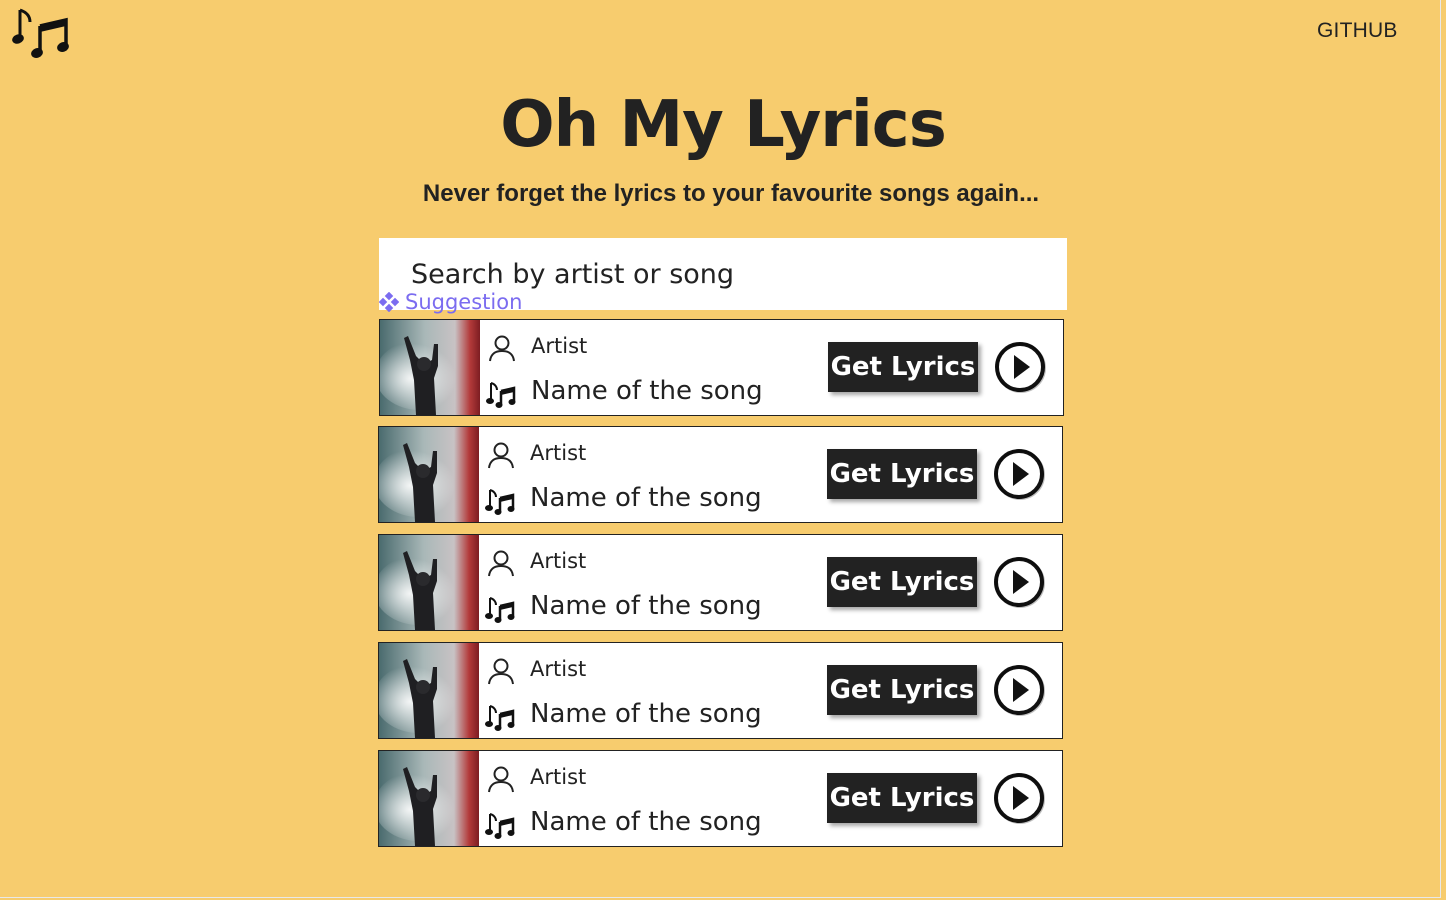 This screenshot has height=900, width=1446. I want to click on diamond-icon, so click(389, 302).